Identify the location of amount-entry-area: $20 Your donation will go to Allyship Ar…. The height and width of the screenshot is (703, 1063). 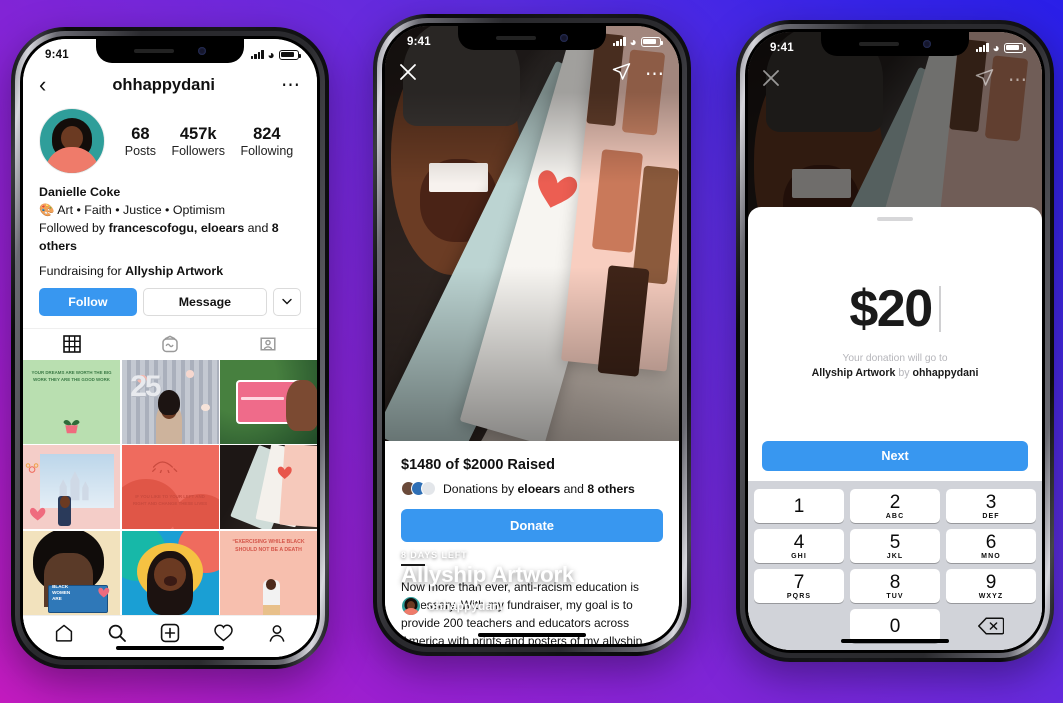
(895, 331).